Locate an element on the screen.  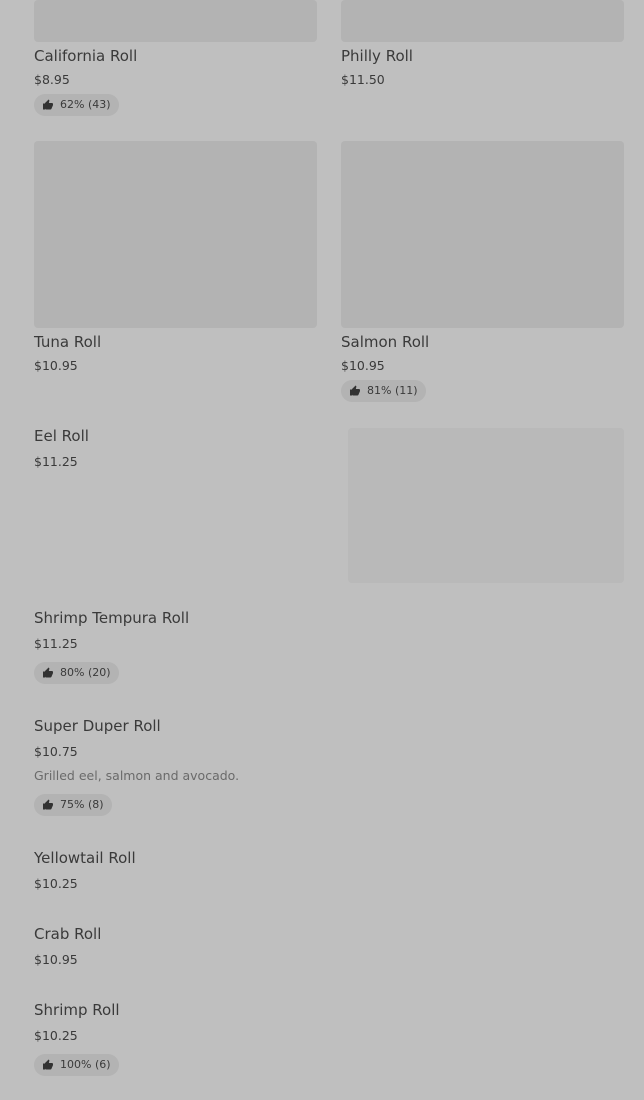
item-name: Eel Roll is located at coordinates (61, 436).